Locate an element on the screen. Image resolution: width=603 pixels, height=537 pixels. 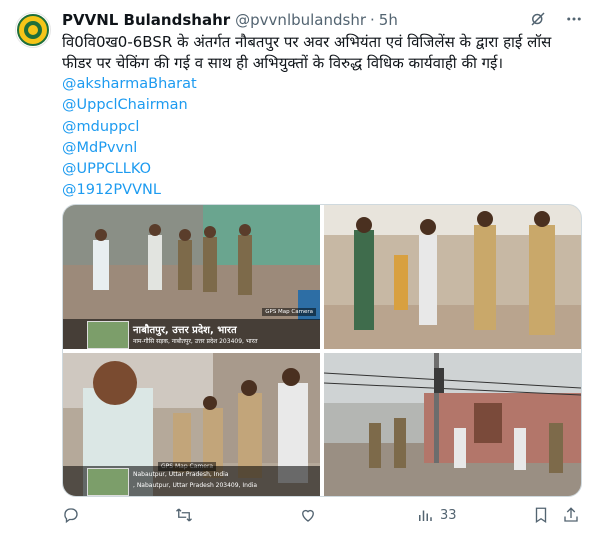
mention-link: @MdPvvnl is located at coordinates (129, 148).